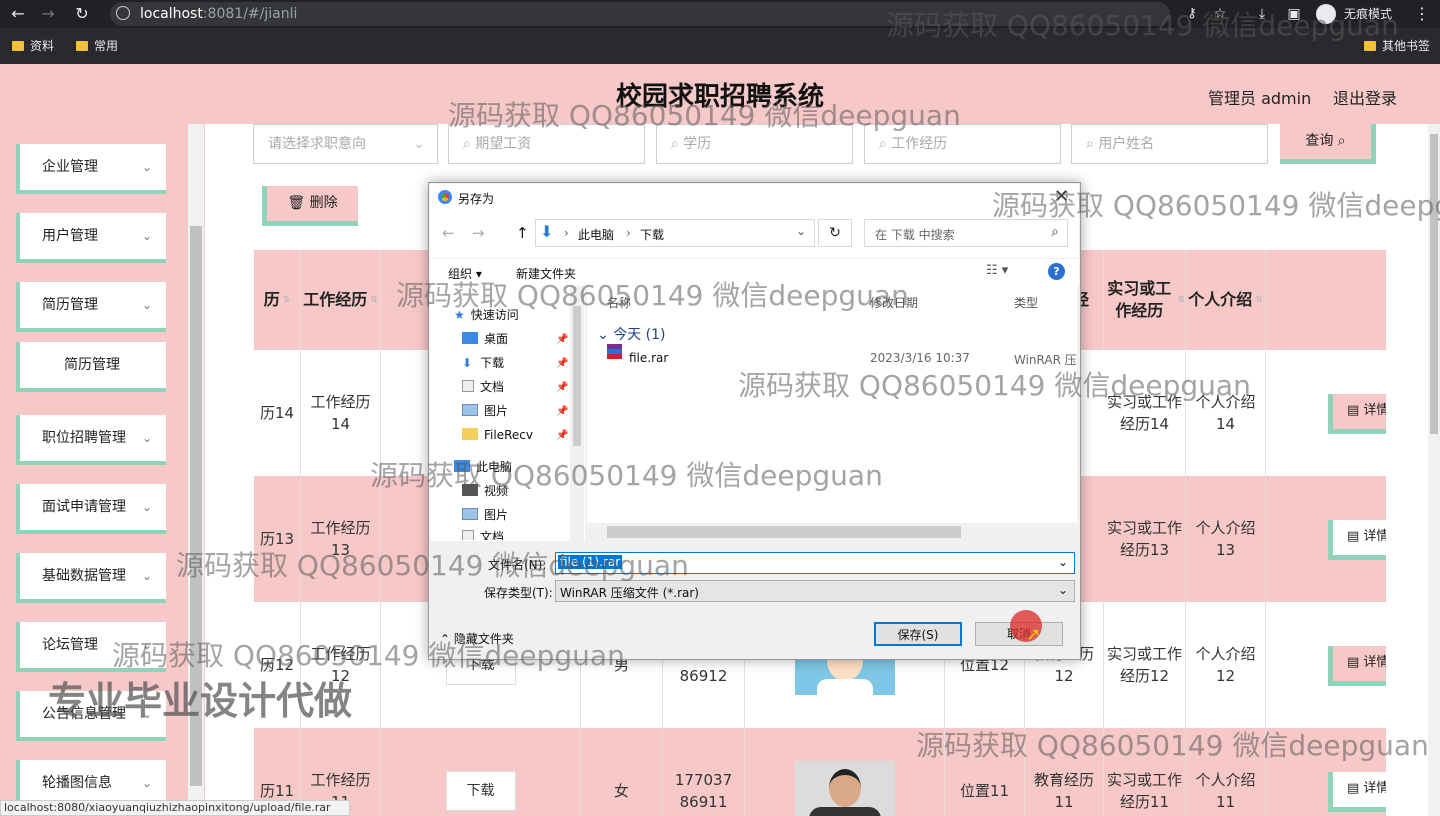 This screenshot has width=1440, height=816. I want to click on organize-button: 组织 ▾, so click(465, 273).